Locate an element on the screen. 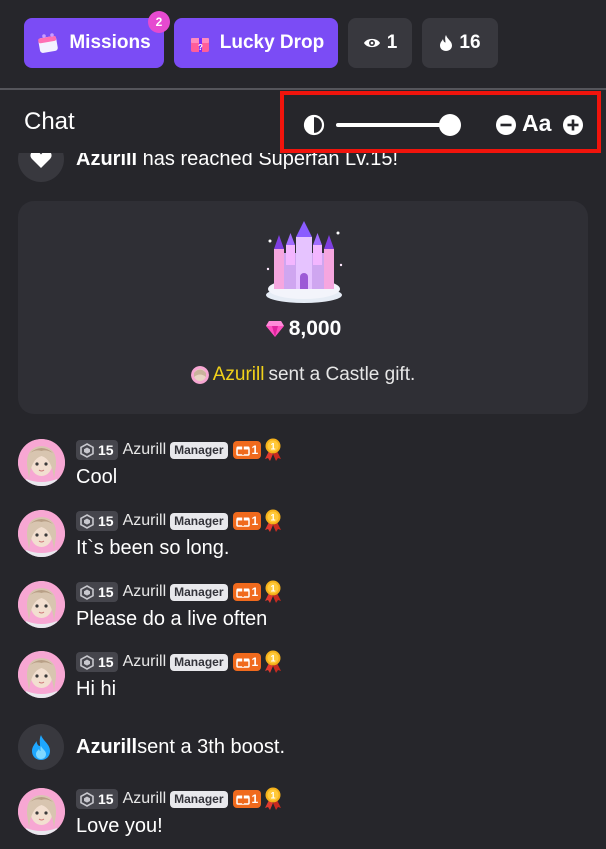 This screenshot has height=849, width=606. boost-system-message: Azurillsent a 3th boost. is located at coordinates (151, 747).